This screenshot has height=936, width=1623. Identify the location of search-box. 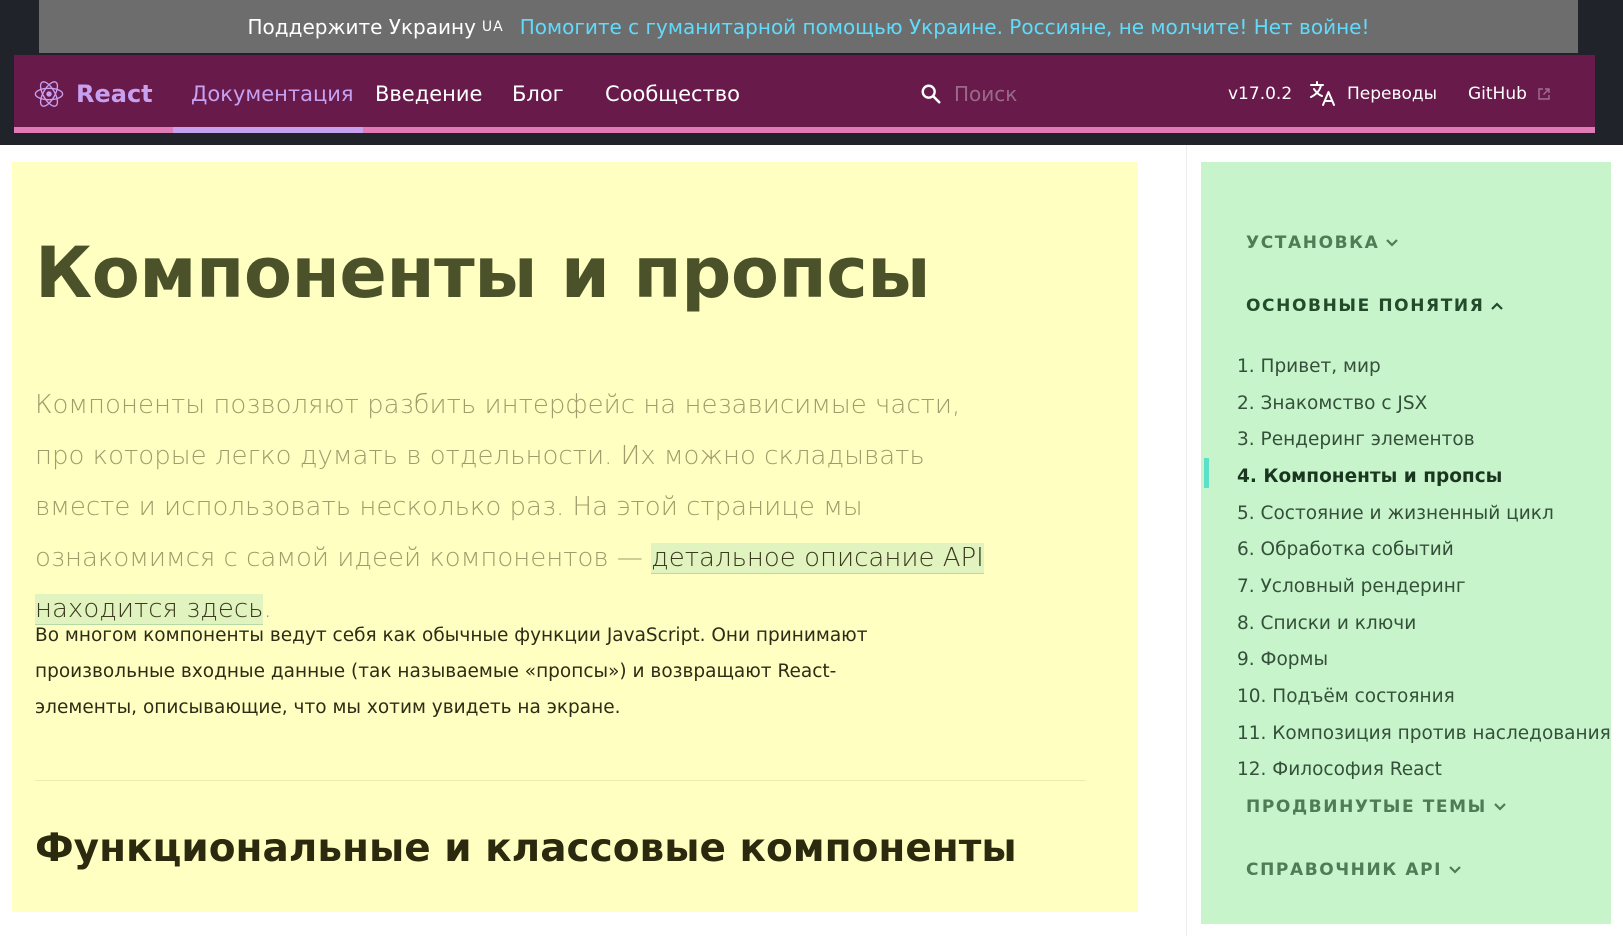
(1050, 94).